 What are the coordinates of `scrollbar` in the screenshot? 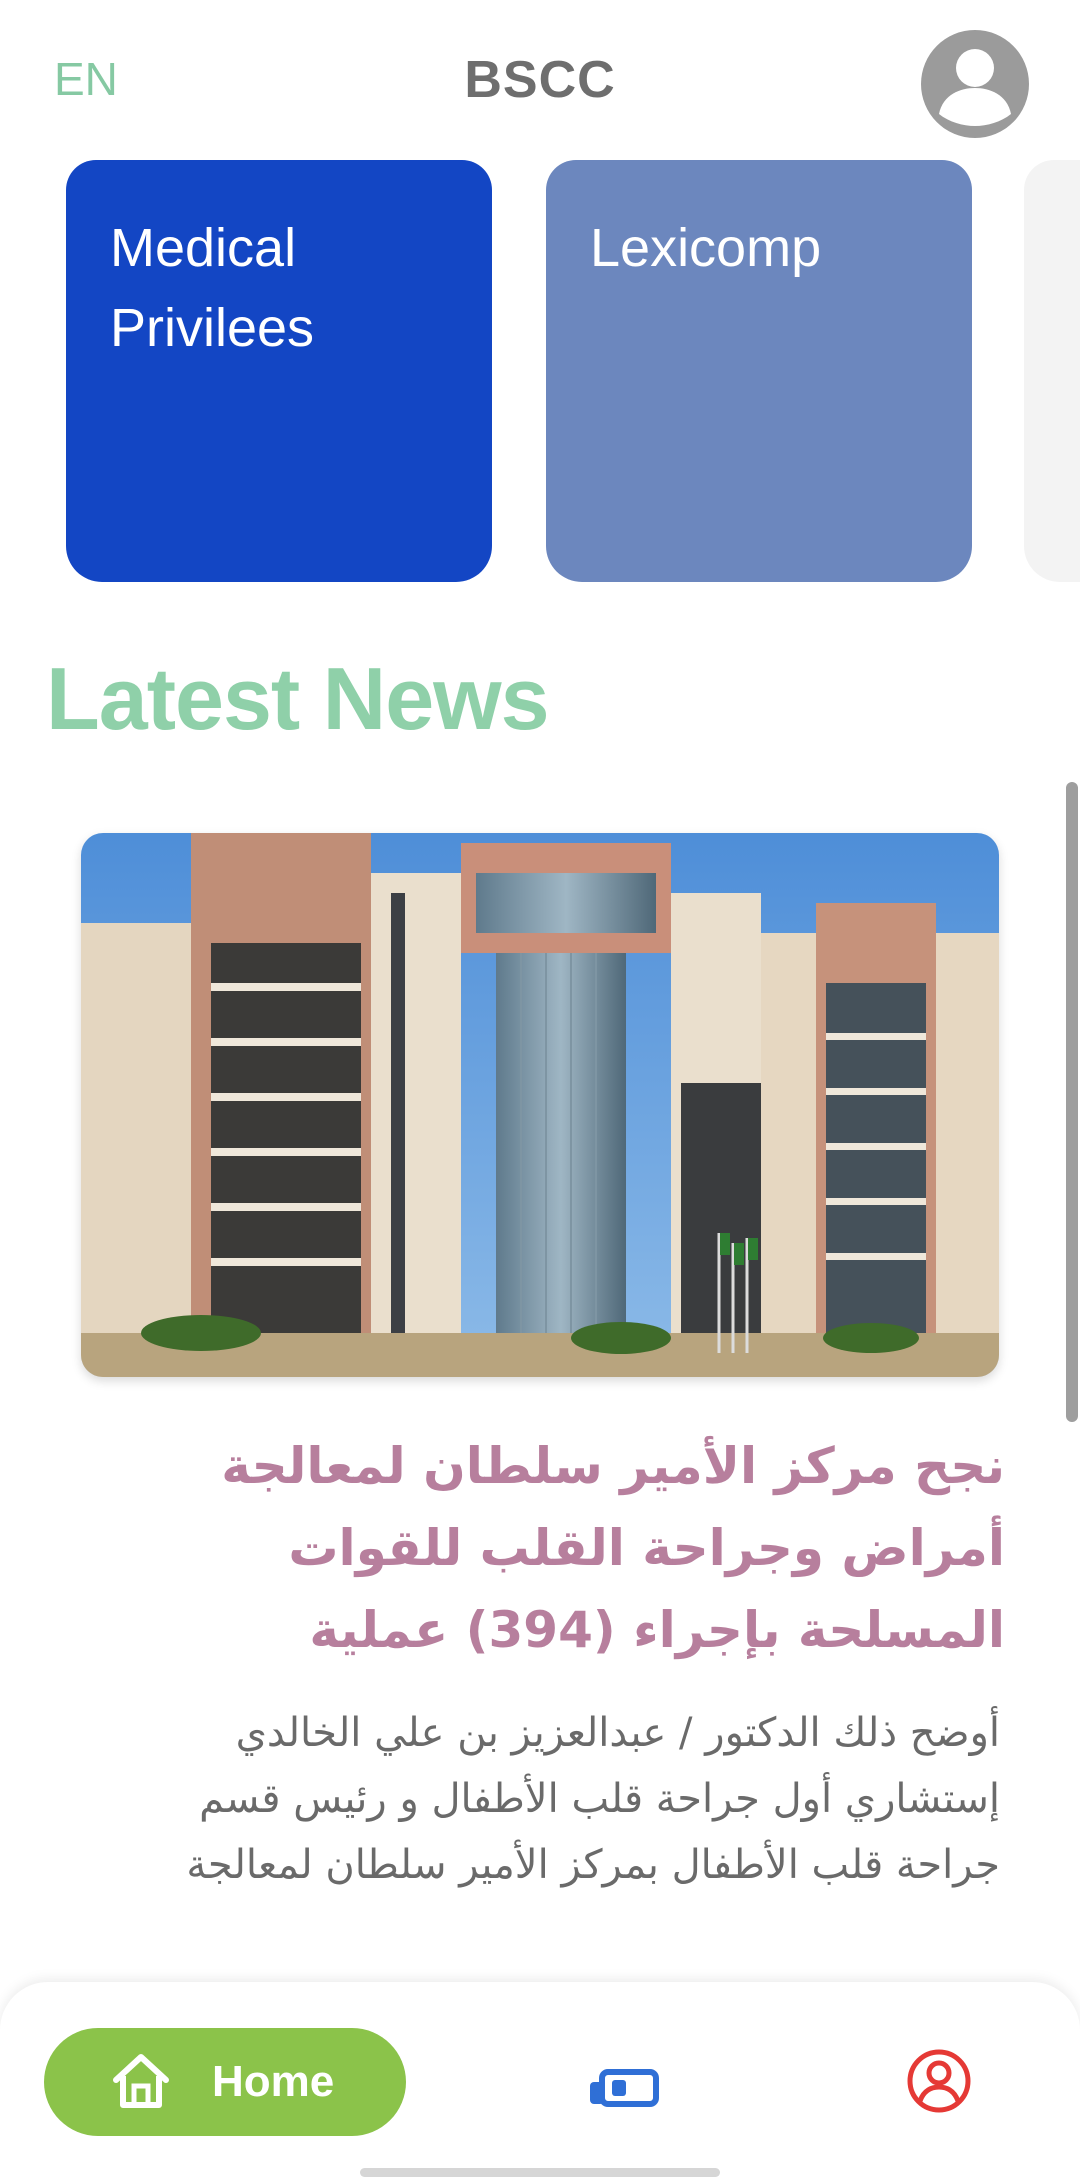 It's located at (1072, 1102).